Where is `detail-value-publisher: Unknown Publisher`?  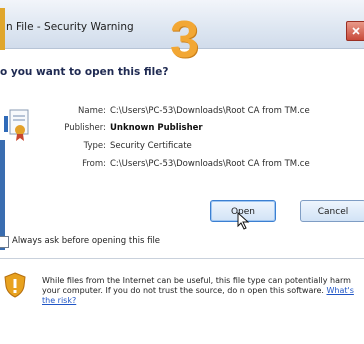
detail-value-publisher: Unknown Publisher is located at coordinates (156, 128).